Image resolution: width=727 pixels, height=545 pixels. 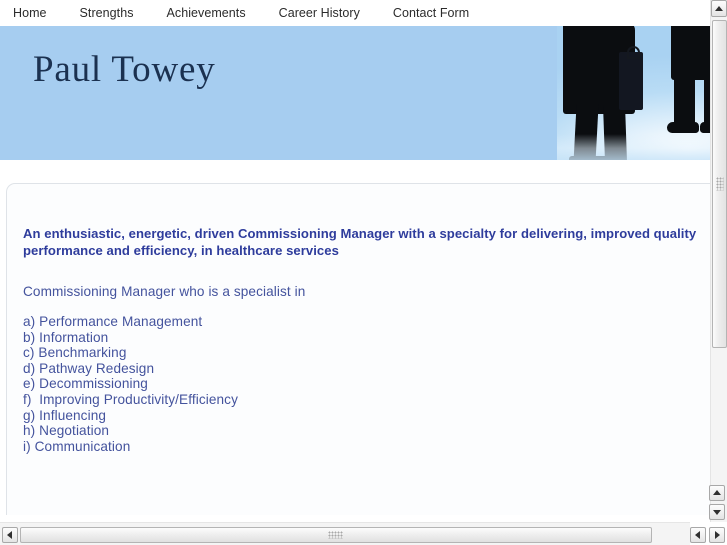 I want to click on vertical-scrollbar, so click(x=718, y=261).